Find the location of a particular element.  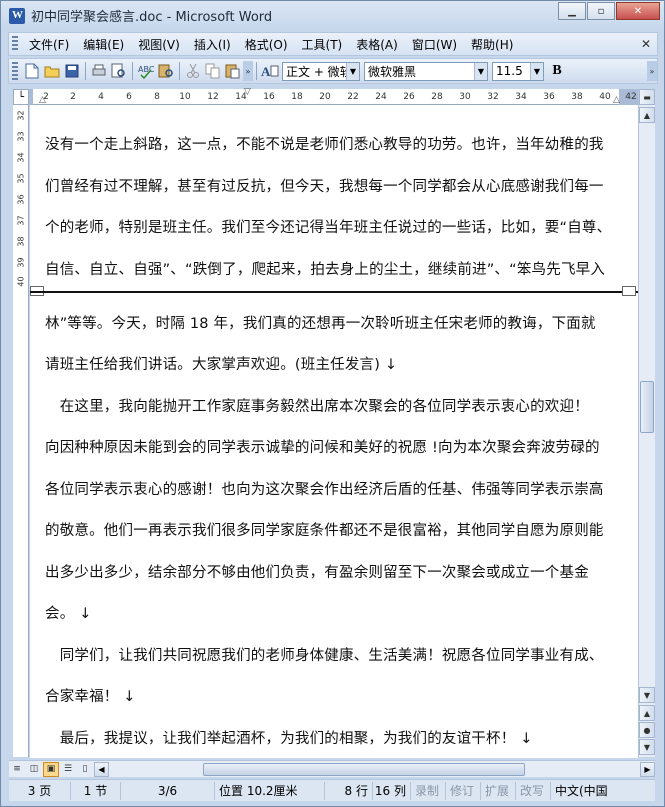

print-layout-view-icon: ▣ is located at coordinates (51, 769).